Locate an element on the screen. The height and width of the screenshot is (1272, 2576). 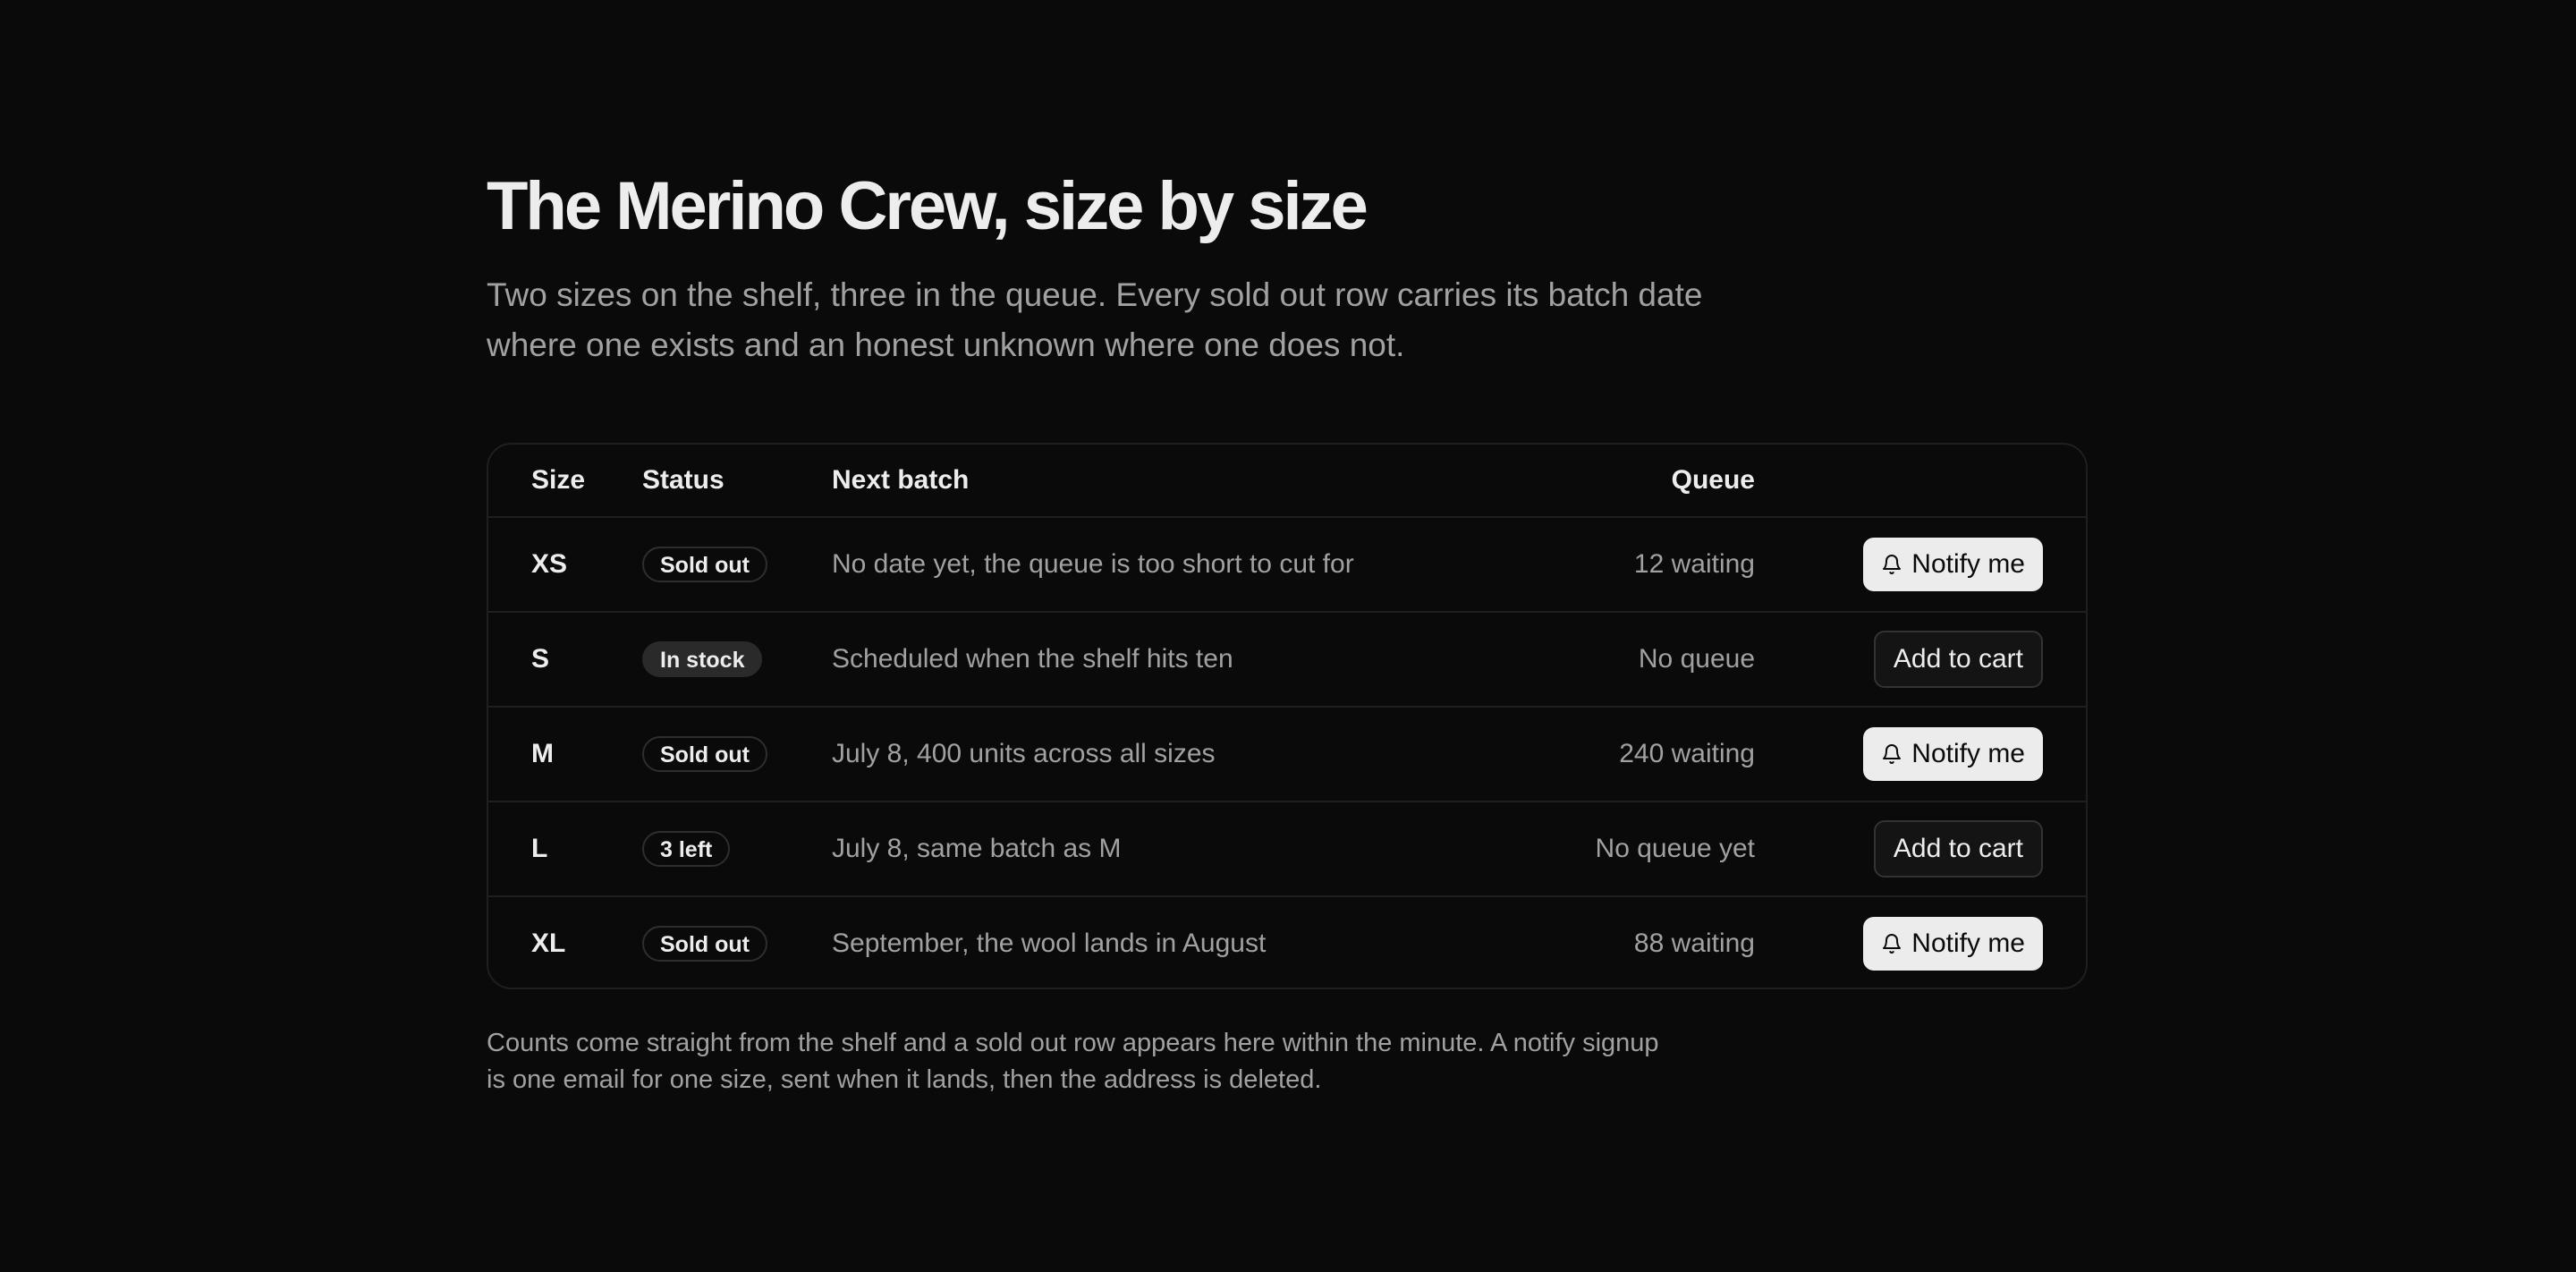
status-cell: In stock is located at coordinates (702, 659).